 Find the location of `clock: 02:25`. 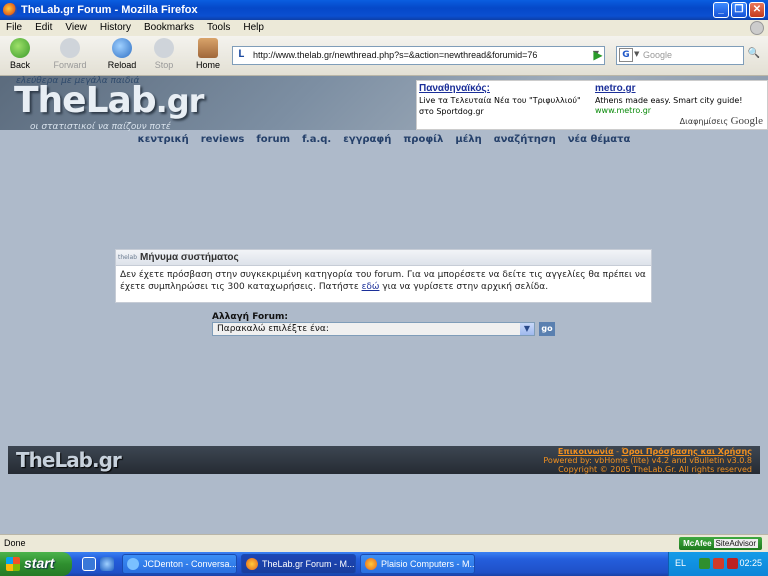

clock: 02:25 is located at coordinates (750, 563).